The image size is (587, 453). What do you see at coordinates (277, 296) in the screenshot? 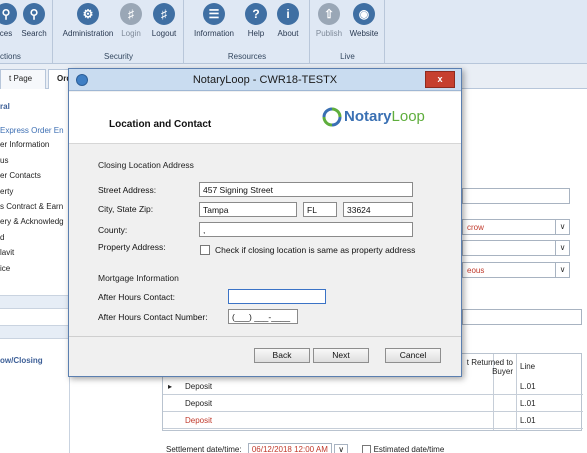
I see `after-hours-contact-field` at bounding box center [277, 296].